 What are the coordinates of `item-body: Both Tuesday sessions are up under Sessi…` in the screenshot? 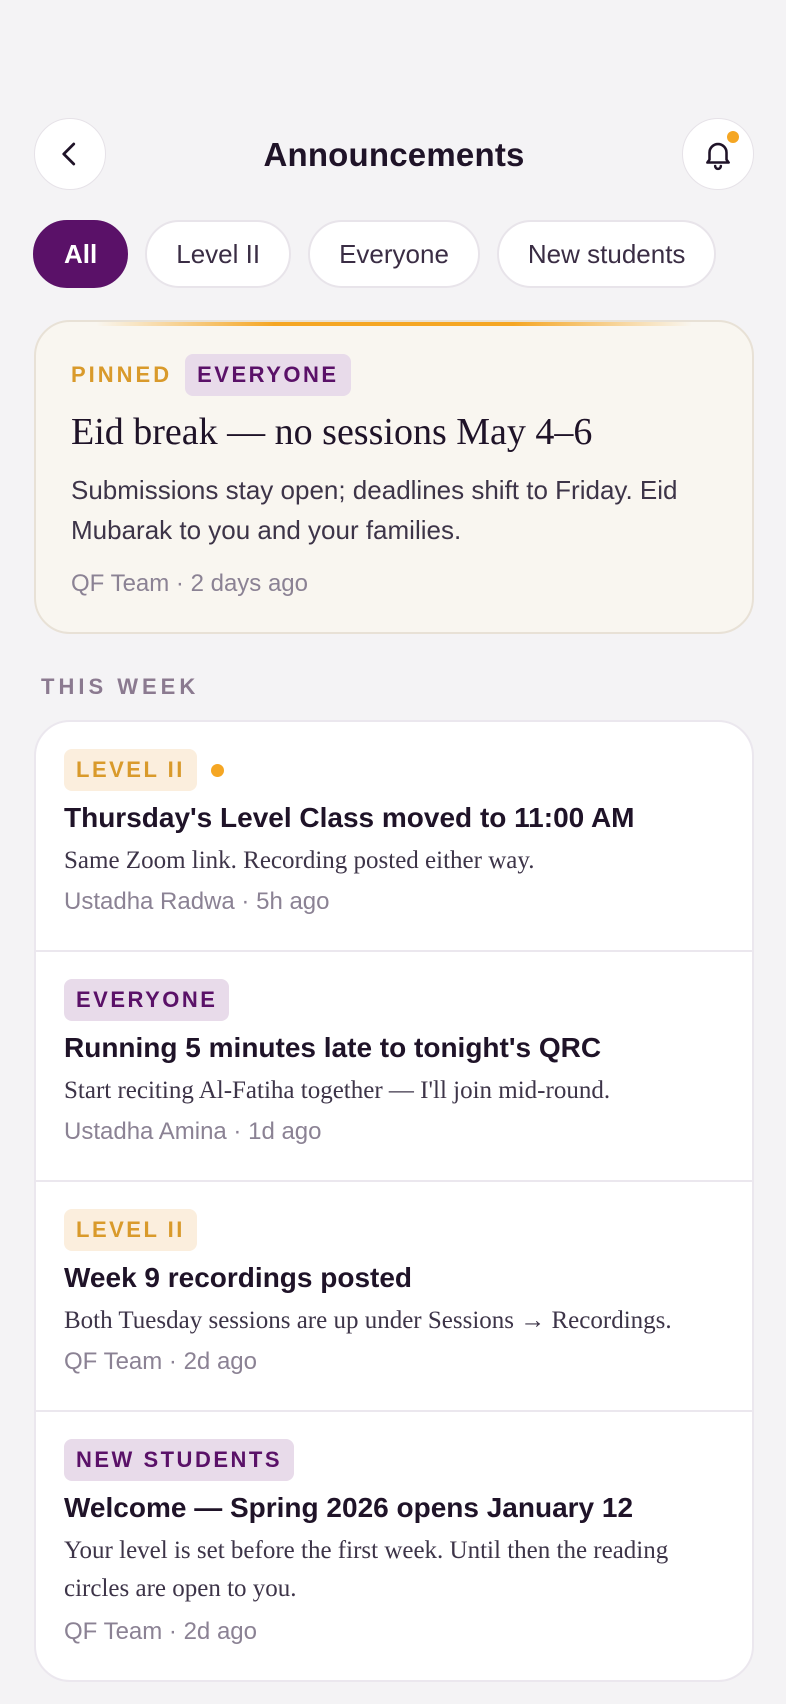 It's located at (368, 1320).